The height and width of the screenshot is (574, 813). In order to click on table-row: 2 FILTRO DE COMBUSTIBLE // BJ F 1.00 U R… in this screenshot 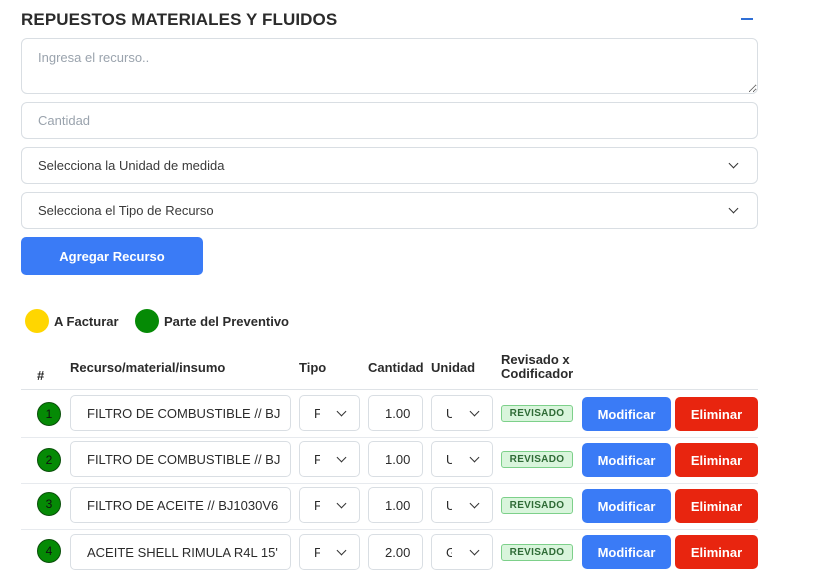, I will do `click(406, 459)`.